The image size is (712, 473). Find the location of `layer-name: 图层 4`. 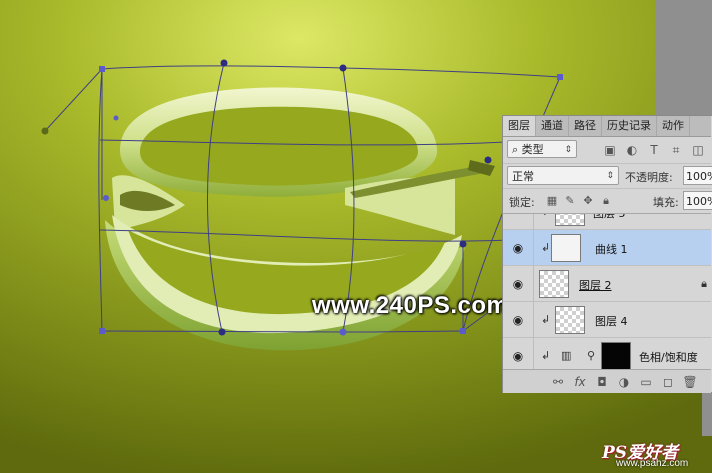

layer-name: 图层 4 is located at coordinates (611, 321).